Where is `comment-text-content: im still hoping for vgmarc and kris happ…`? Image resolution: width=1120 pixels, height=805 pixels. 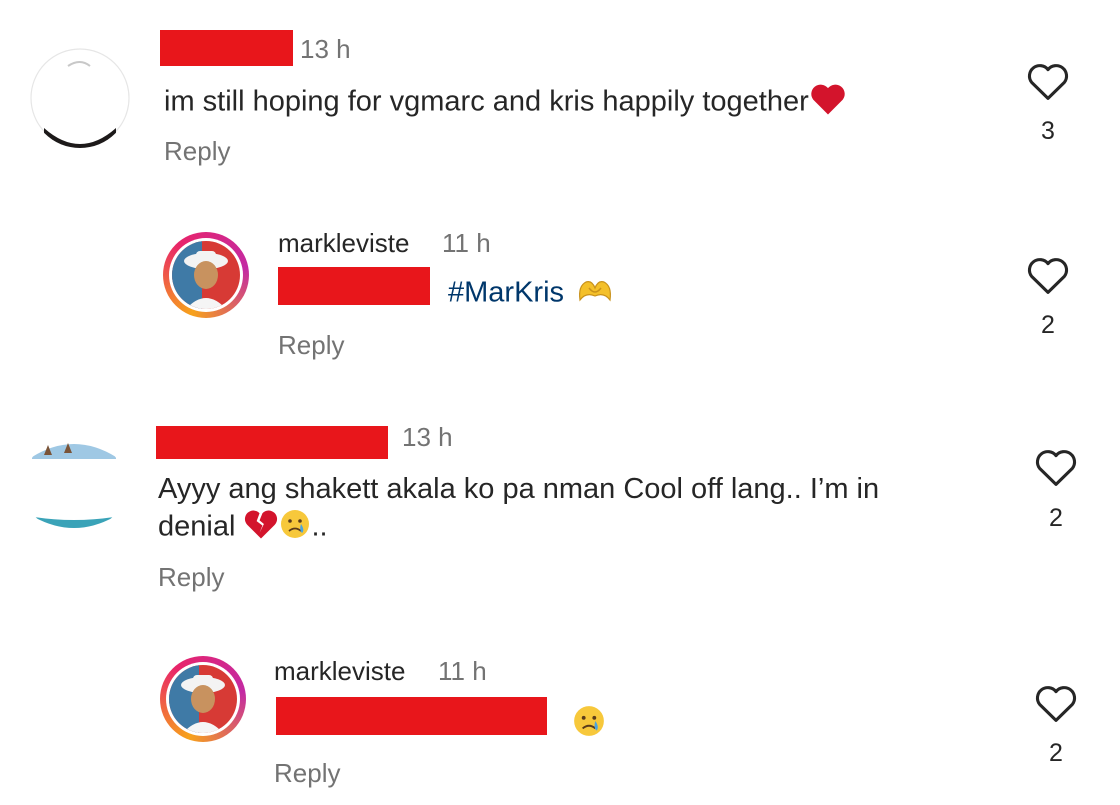
comment-text-content: im still hoping for vgmarc and kris happ… is located at coordinates (486, 101).